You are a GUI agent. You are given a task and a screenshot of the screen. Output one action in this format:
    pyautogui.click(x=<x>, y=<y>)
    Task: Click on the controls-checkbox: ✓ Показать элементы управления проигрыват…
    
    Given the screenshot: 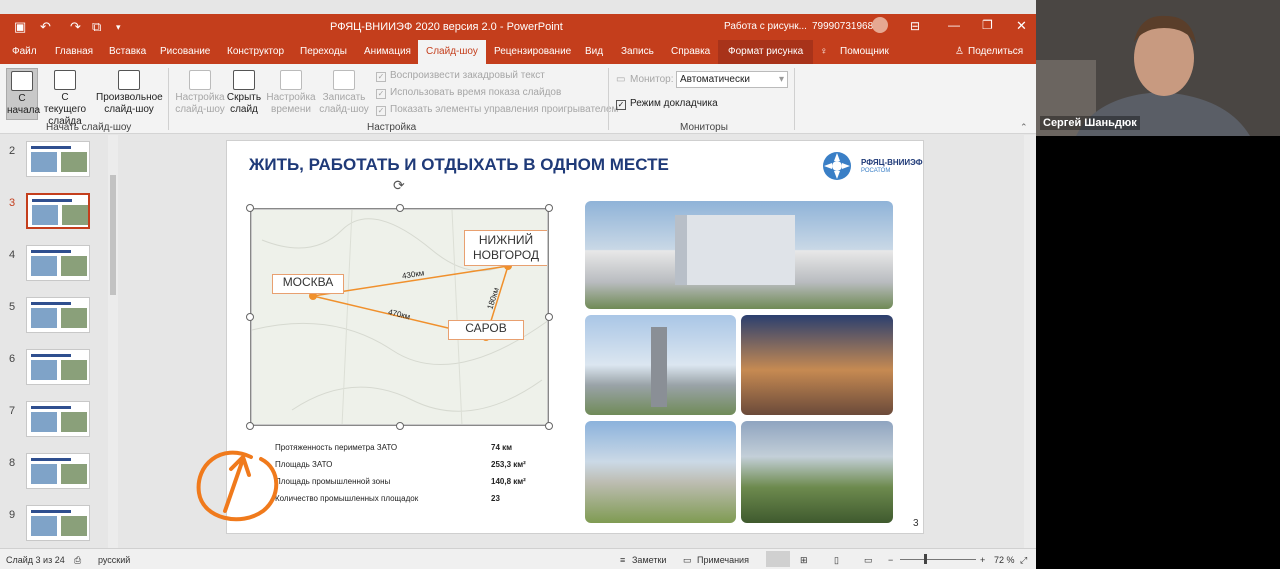 What is the action you would take?
    pyautogui.click(x=497, y=110)
    